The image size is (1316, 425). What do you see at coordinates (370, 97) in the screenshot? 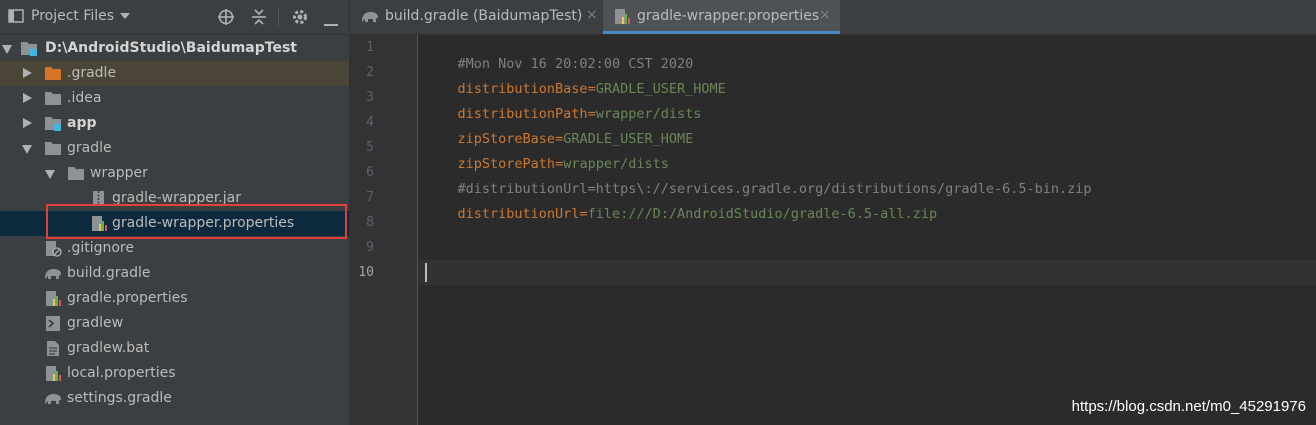
I see `line-number: 3` at bounding box center [370, 97].